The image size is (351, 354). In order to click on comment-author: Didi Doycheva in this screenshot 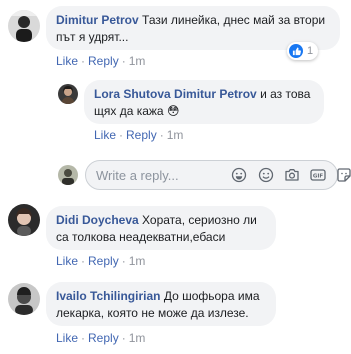, I will do `click(97, 220)`.